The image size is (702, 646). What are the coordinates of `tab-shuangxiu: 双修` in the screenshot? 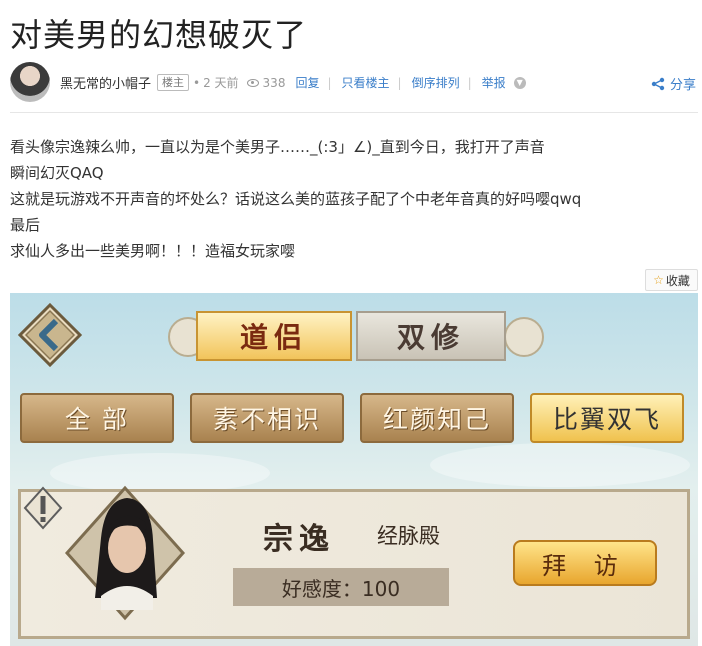 It's located at (431, 336).